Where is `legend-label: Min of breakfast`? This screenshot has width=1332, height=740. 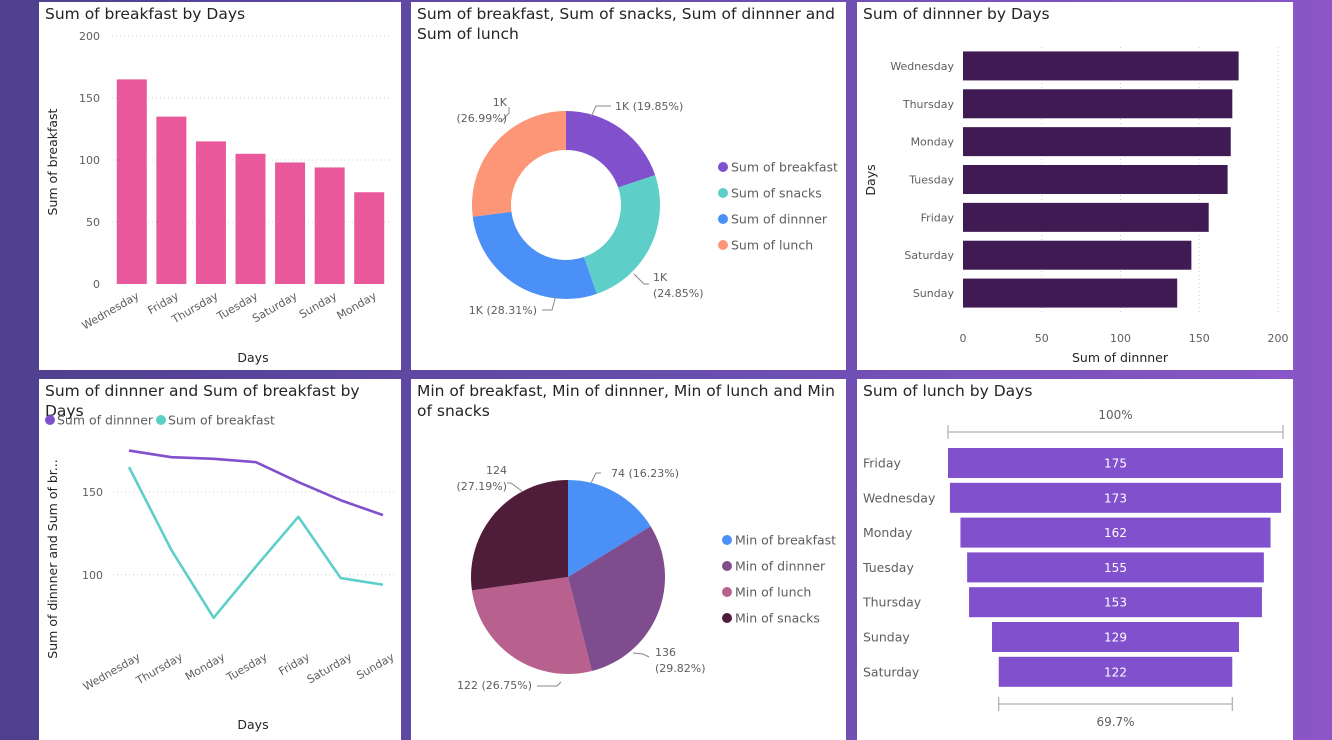 legend-label: Min of breakfast is located at coordinates (785, 540).